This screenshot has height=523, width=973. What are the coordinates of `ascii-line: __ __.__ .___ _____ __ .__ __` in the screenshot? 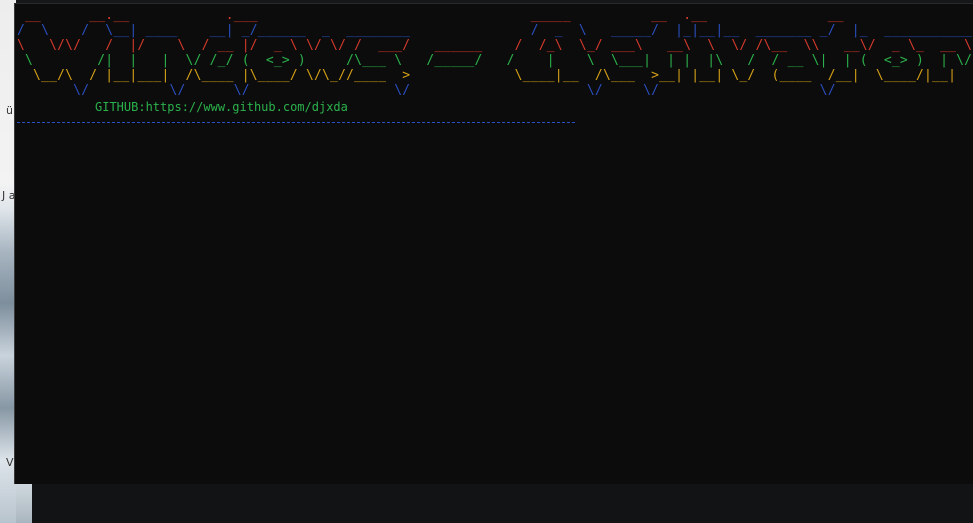 It's located at (494, 15).